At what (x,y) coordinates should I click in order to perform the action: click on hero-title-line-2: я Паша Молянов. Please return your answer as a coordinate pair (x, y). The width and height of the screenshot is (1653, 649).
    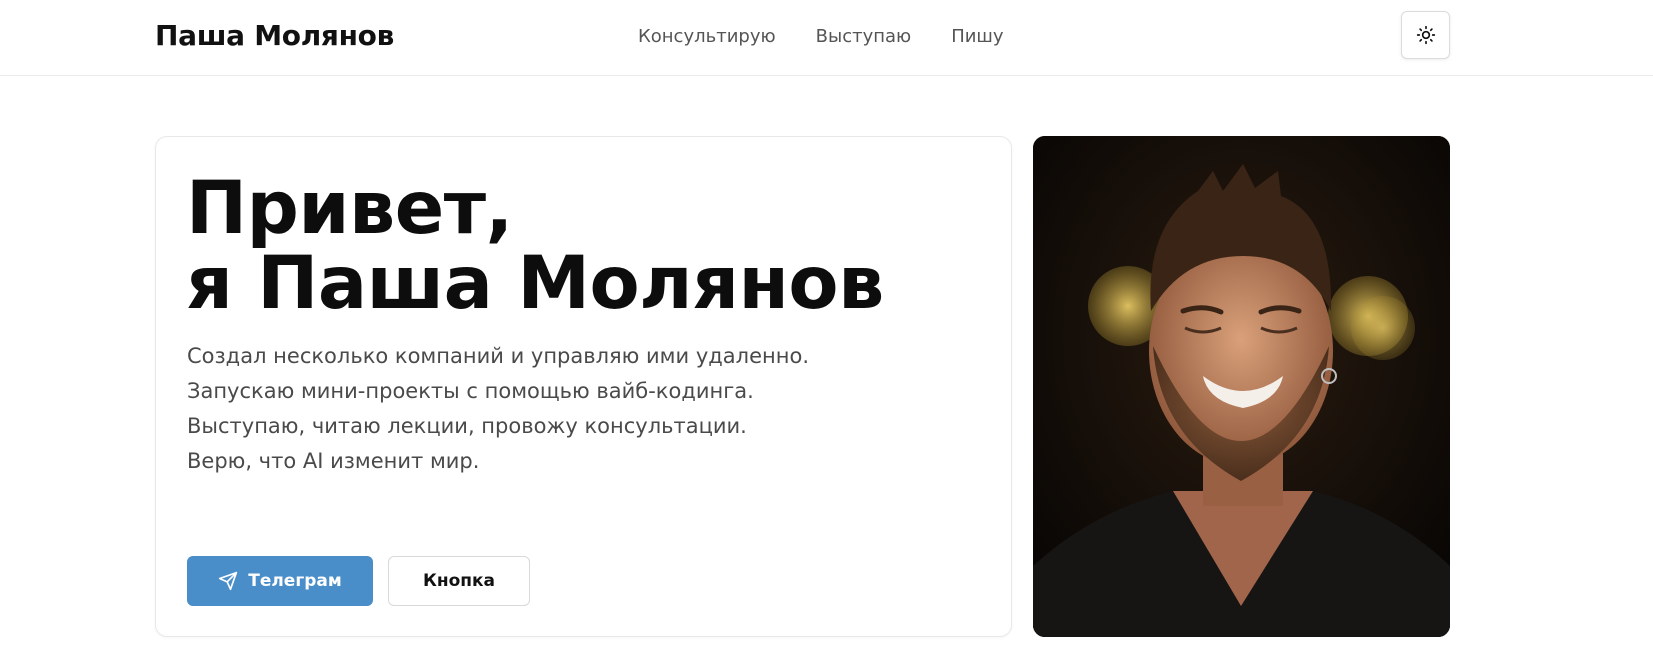
    Looking at the image, I should click on (535, 283).